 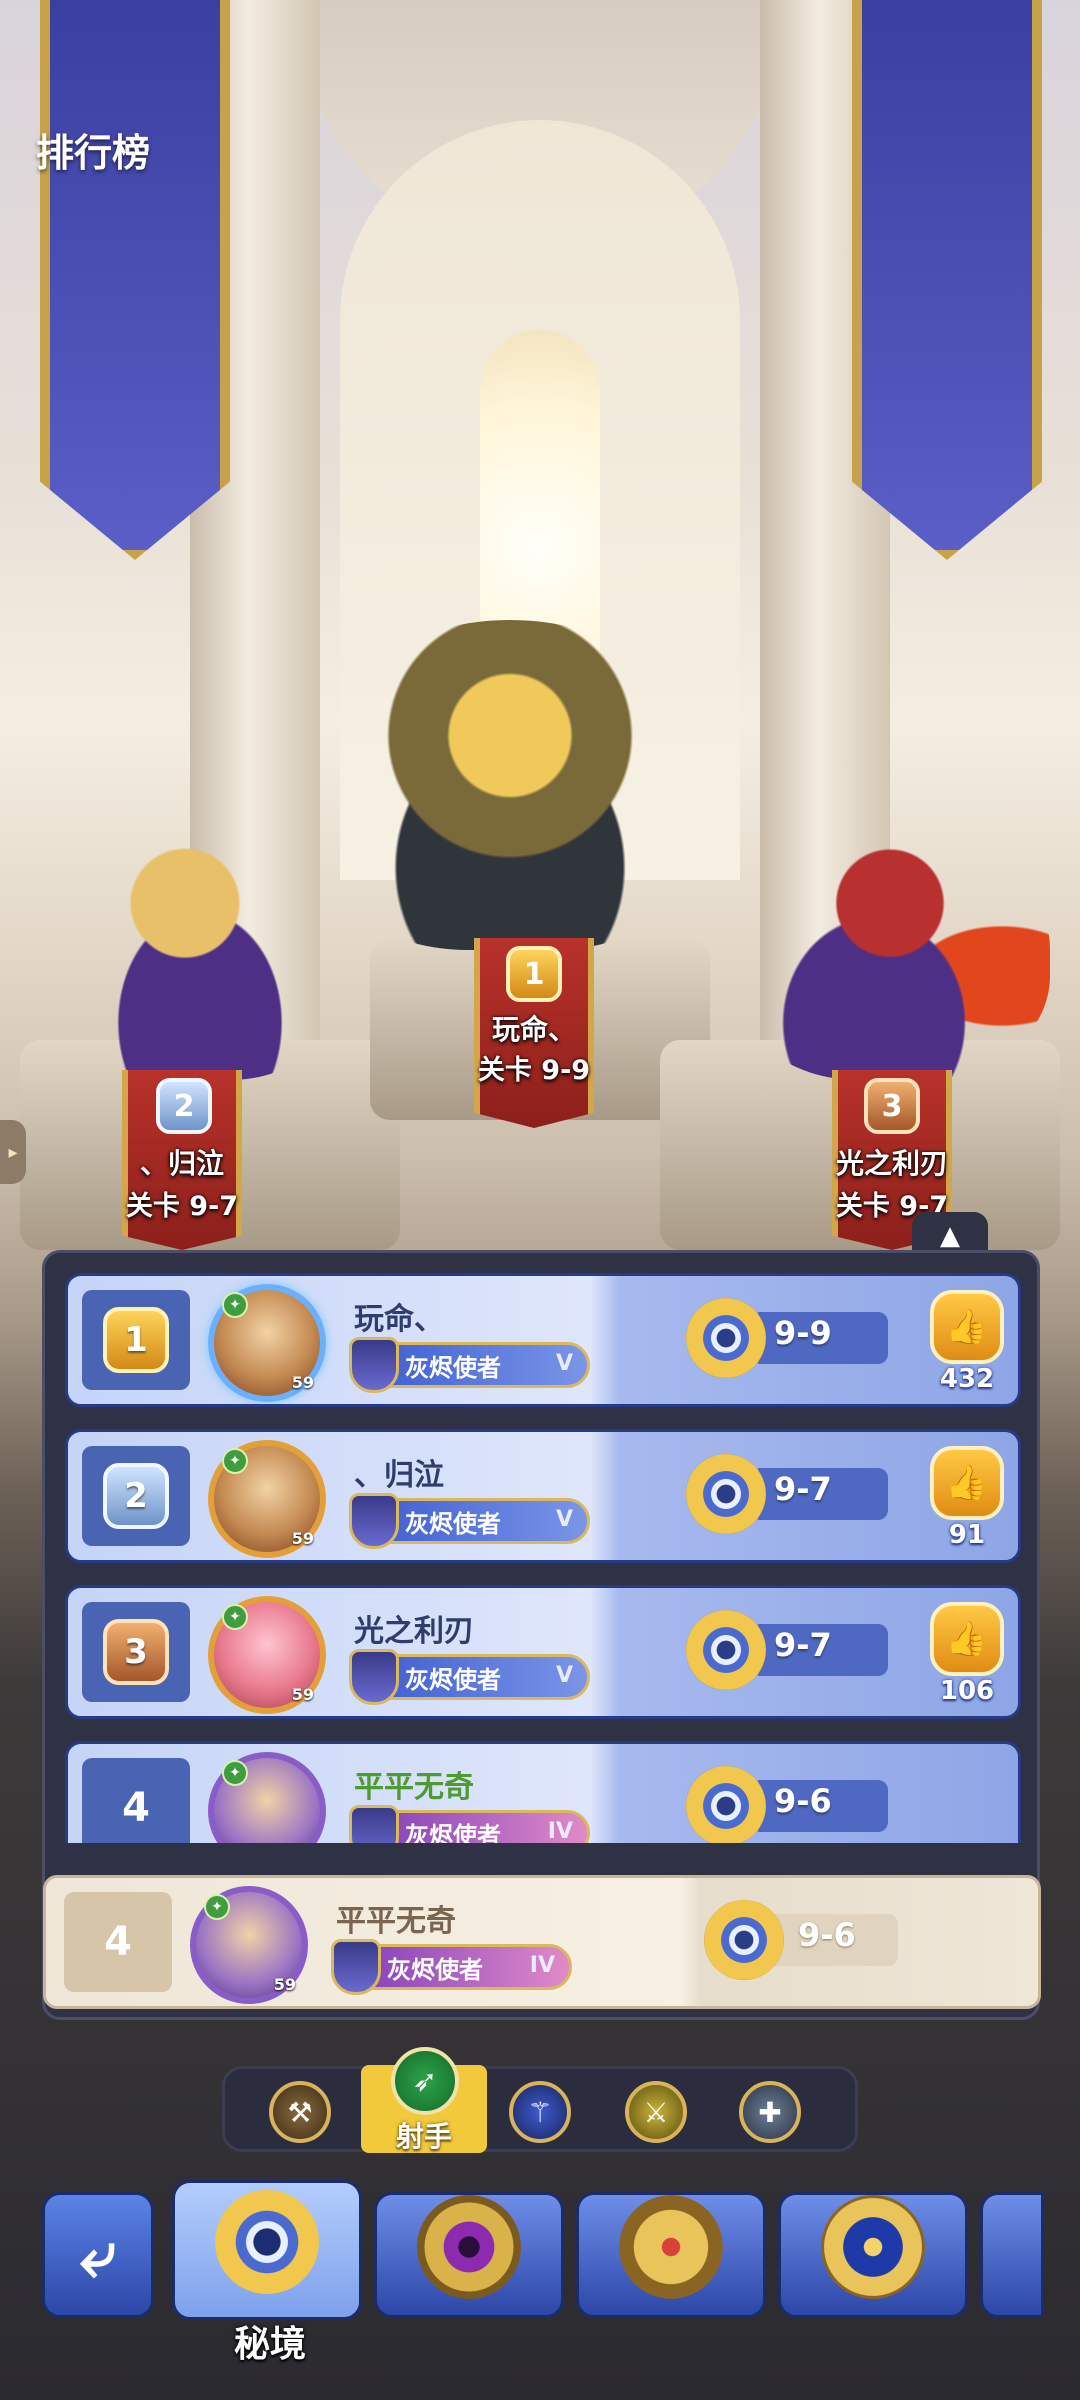 I want to click on rank-cell: 2, so click(x=136, y=1496).